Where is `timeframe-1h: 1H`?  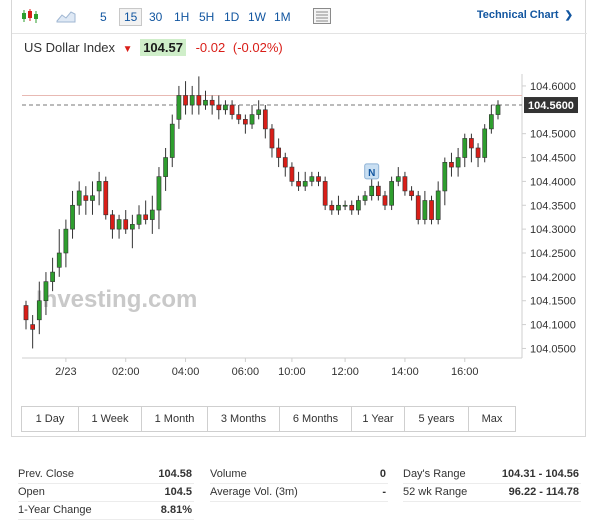 timeframe-1h: 1H is located at coordinates (181, 17).